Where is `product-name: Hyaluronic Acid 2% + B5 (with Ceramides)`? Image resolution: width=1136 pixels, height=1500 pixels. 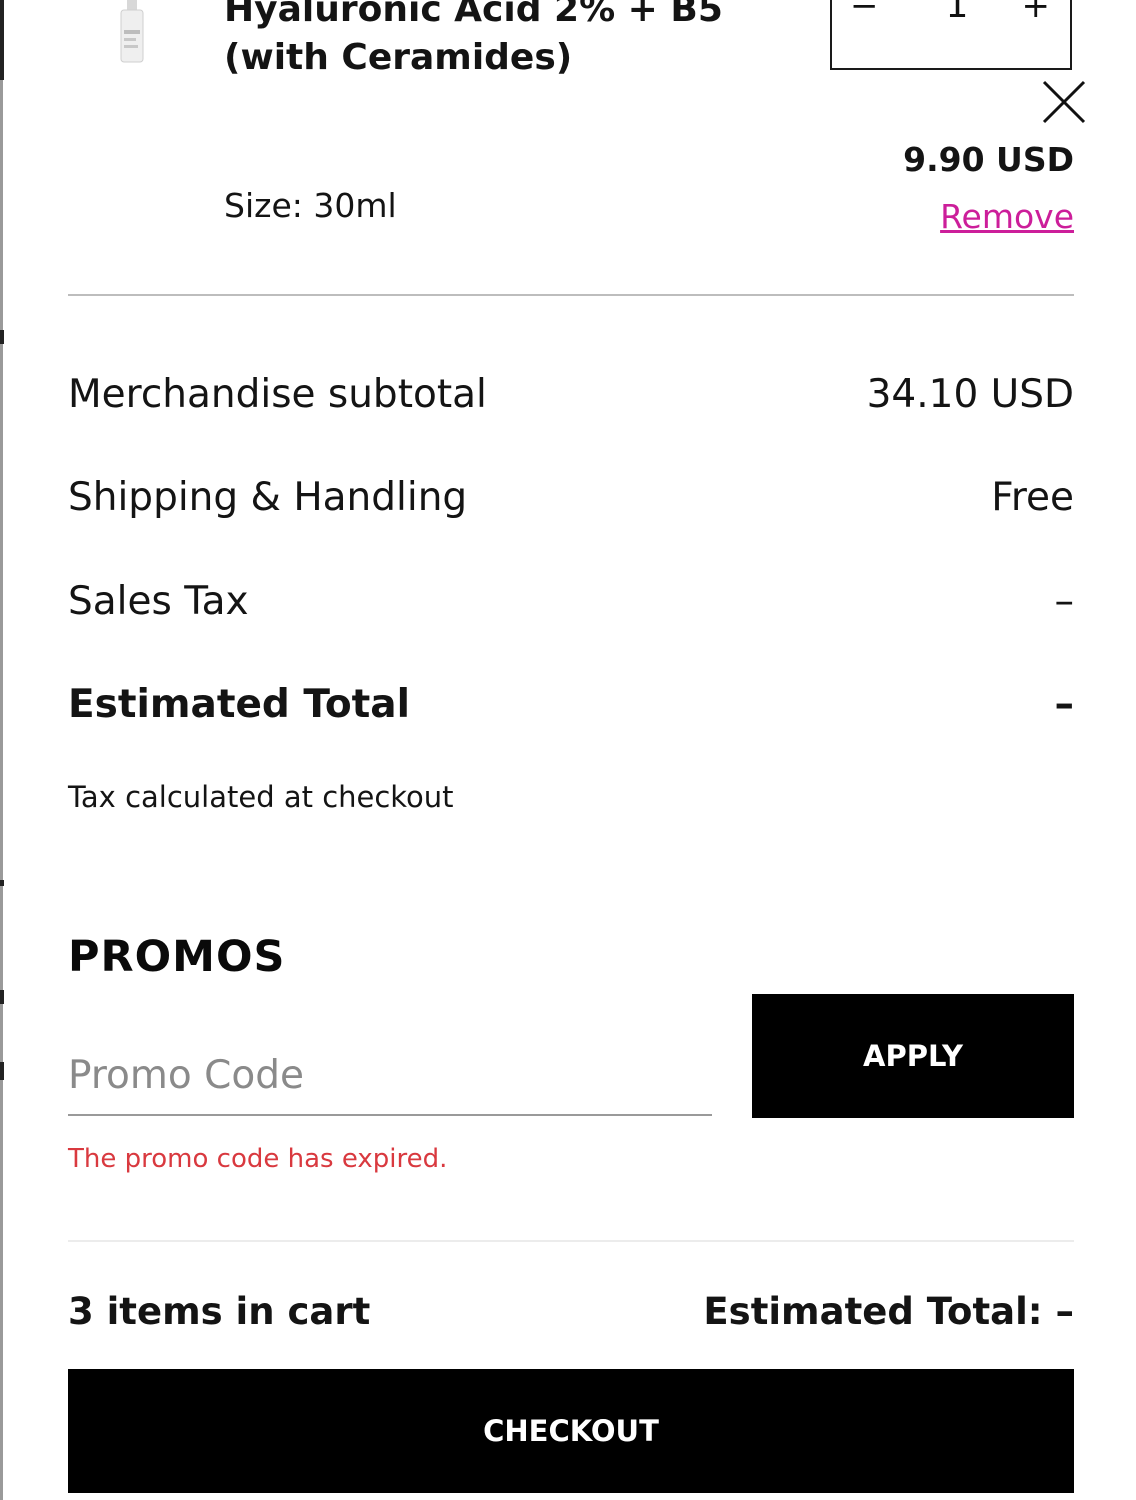 product-name: Hyaluronic Acid 2% + B5 (with Ceramides) is located at coordinates (504, 41).